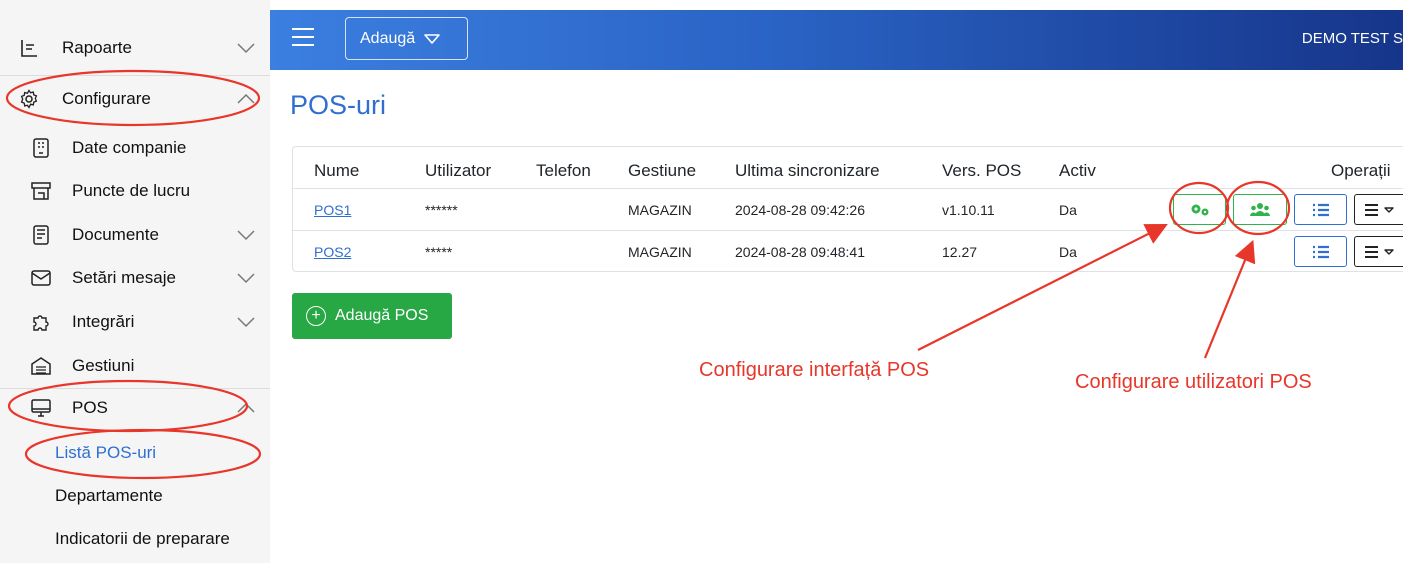 This screenshot has width=1403, height=563. I want to click on user-cell: *****, so click(439, 252).